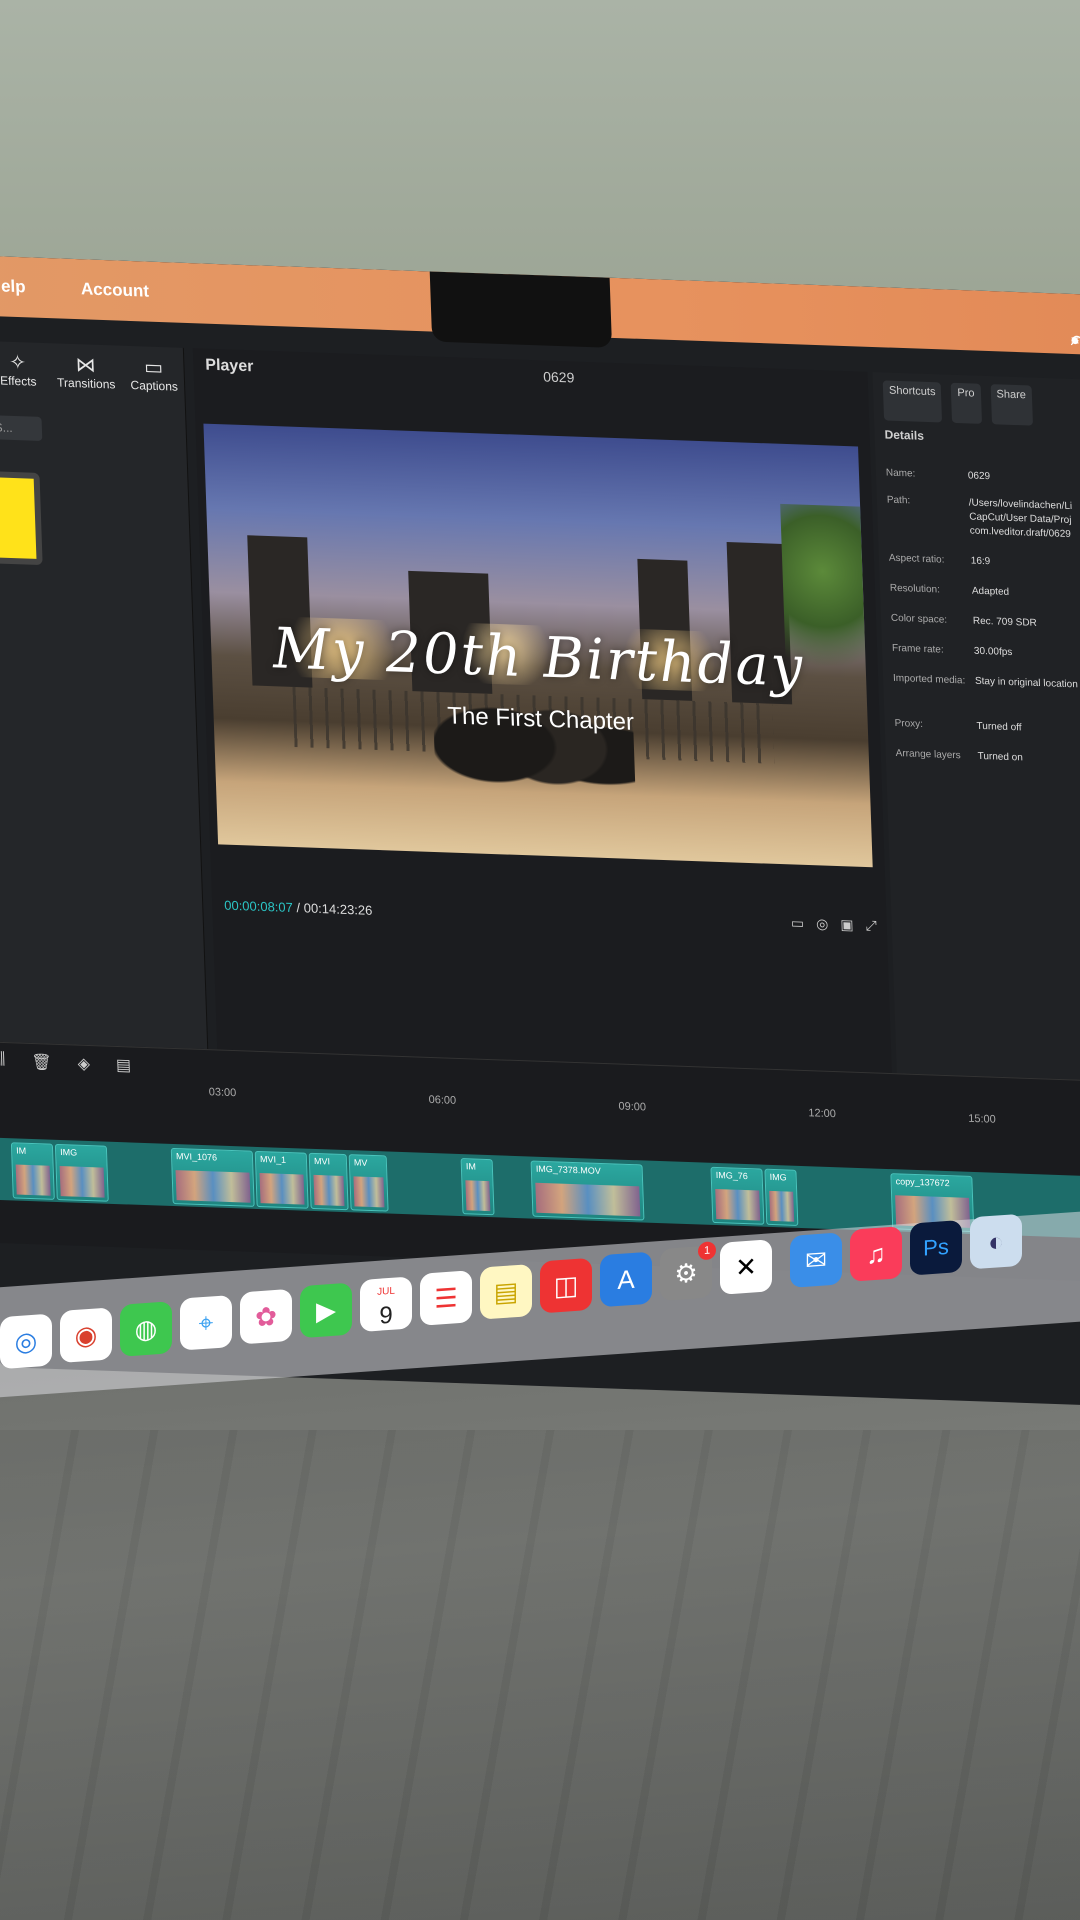 This screenshot has width=1080, height=1920. I want to click on effects-icon: ✧, so click(17, 363).